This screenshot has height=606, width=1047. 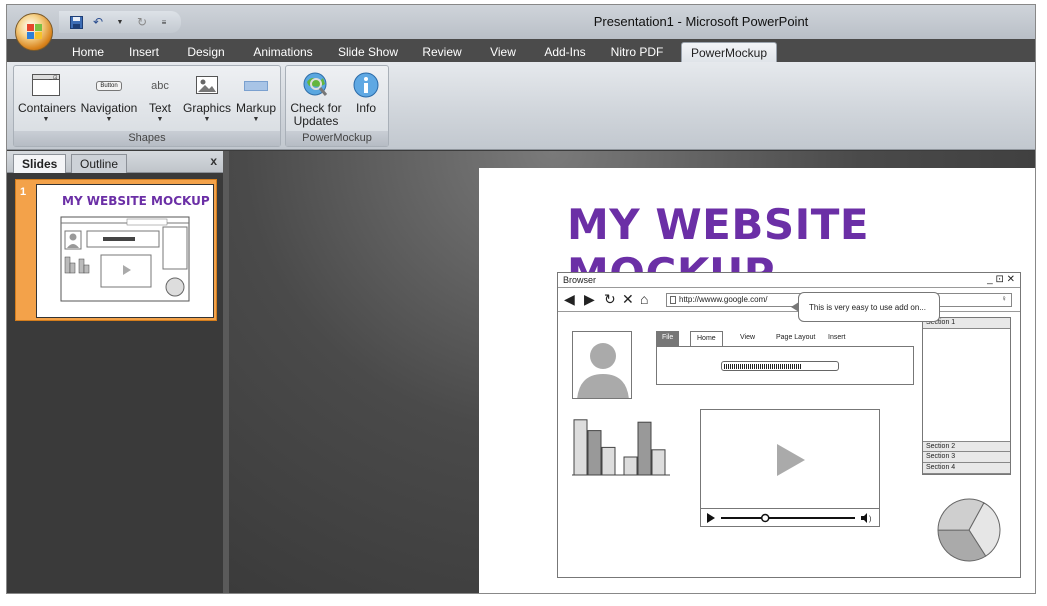 I want to click on office-button, so click(x=34, y=32).